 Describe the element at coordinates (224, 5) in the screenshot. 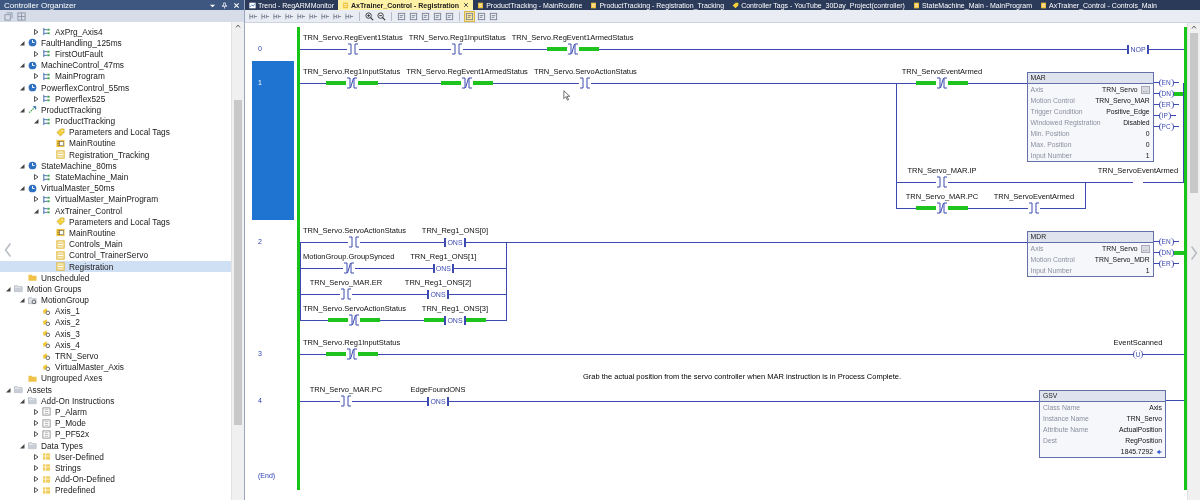

I see `pin-icon` at that location.